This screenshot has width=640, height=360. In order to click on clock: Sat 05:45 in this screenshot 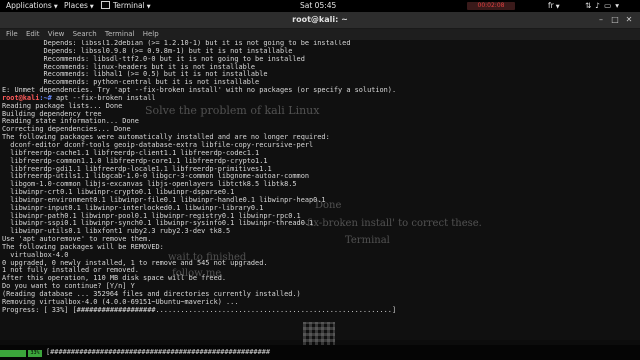, I will do `click(318, 6)`.